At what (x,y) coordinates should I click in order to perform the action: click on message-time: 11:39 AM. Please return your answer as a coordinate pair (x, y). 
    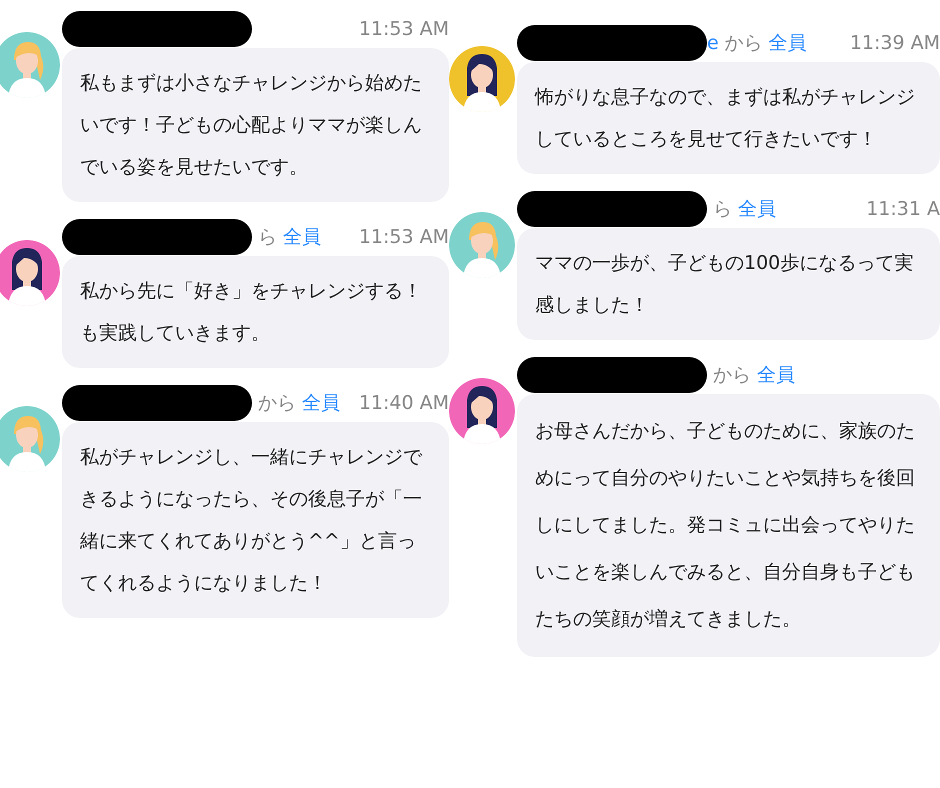
    Looking at the image, I should click on (895, 43).